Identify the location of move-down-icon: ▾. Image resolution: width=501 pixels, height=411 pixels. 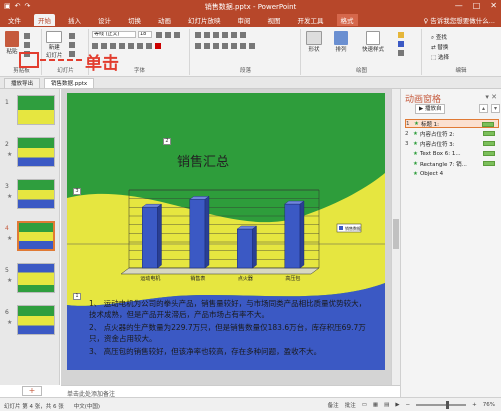
(495, 108).